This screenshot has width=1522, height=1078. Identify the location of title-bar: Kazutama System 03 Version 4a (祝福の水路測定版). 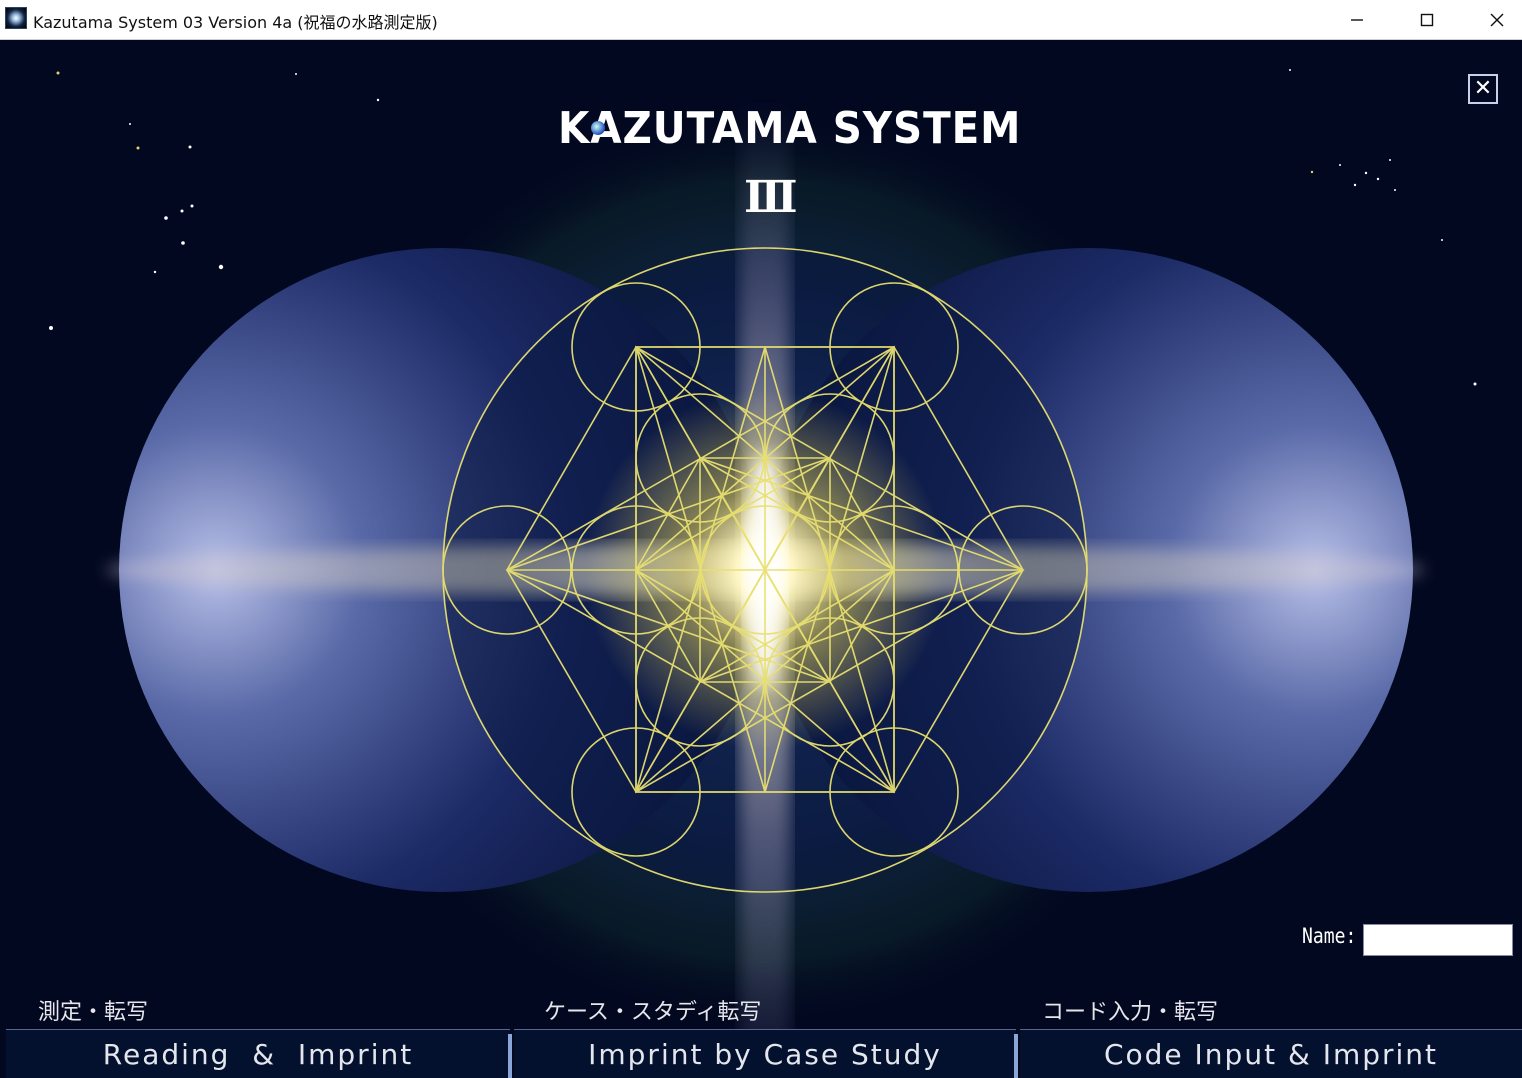
(761, 20).